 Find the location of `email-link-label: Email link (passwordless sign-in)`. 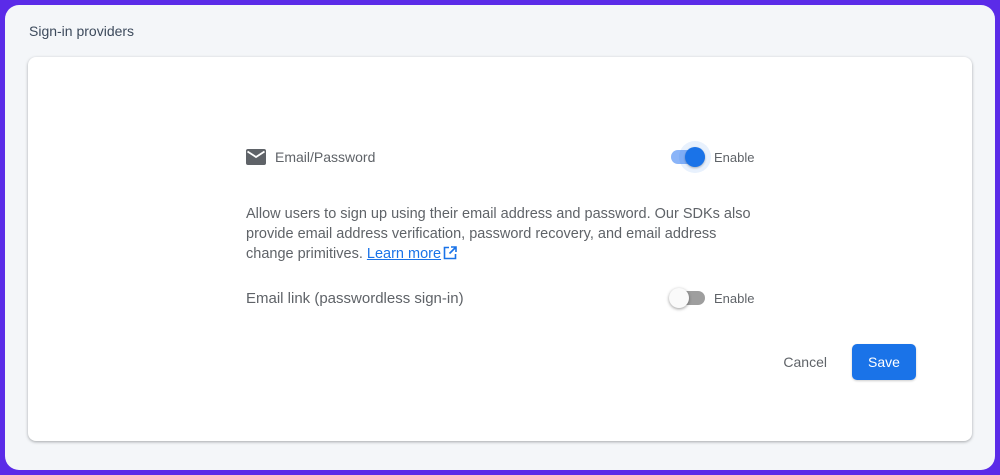

email-link-label: Email link (passwordless sign-in) is located at coordinates (355, 298).